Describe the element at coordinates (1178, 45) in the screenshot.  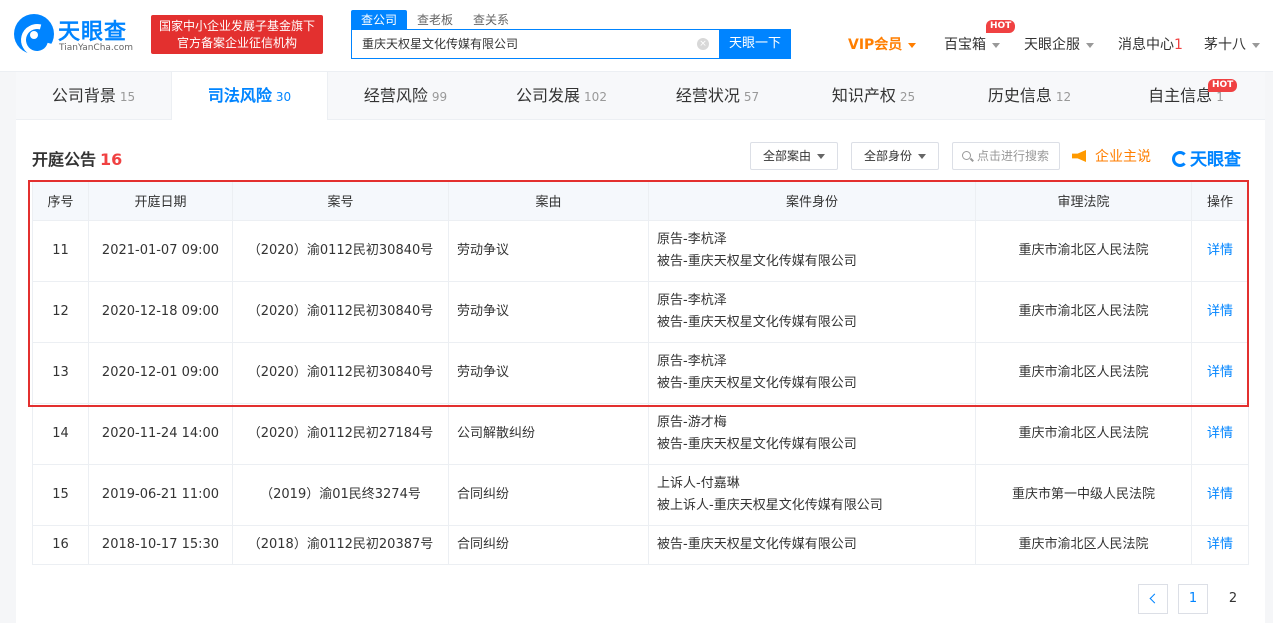
I see `message-count: 1` at that location.